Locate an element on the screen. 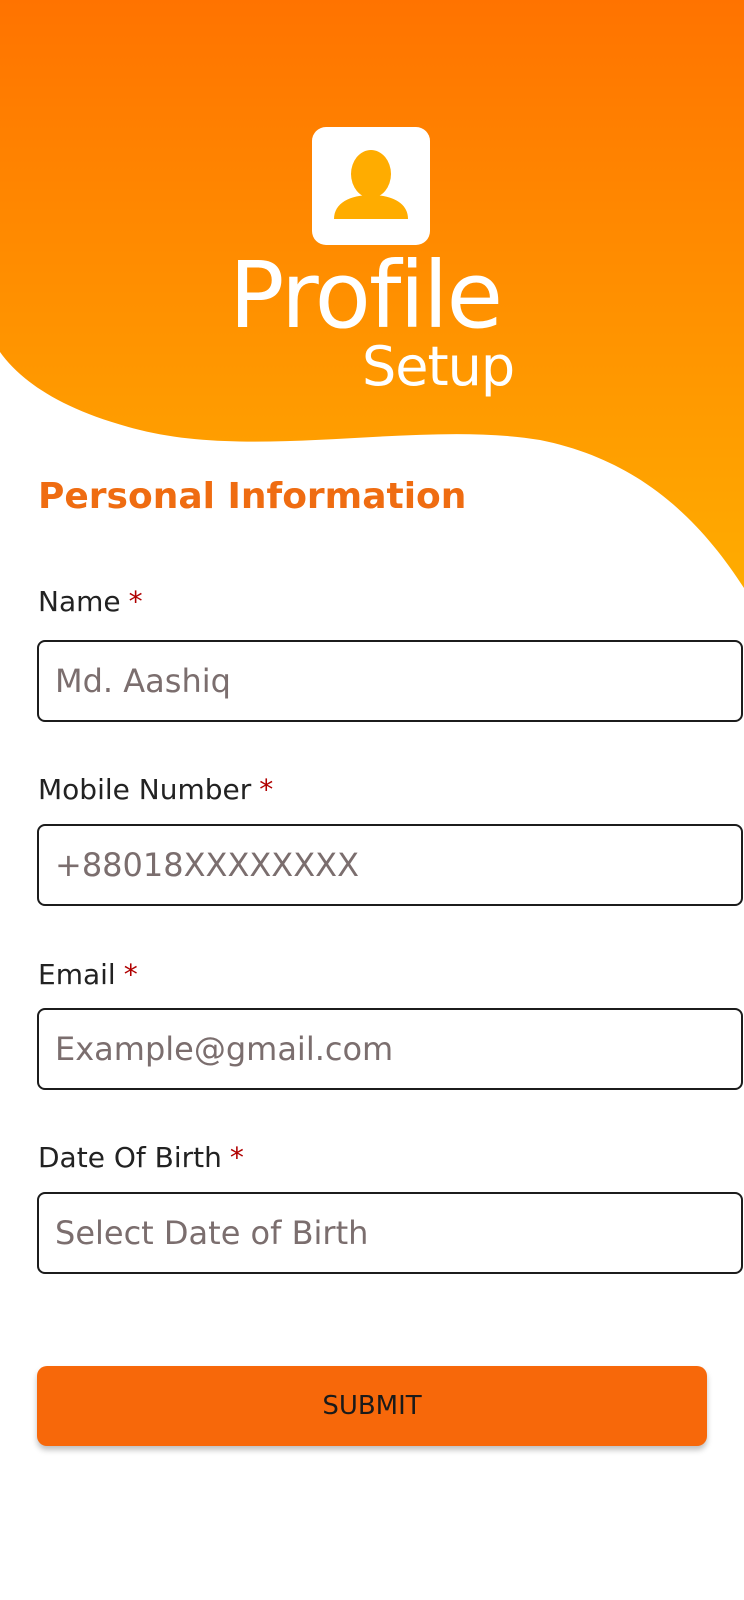  date-of-birth-field is located at coordinates (390, 1233).